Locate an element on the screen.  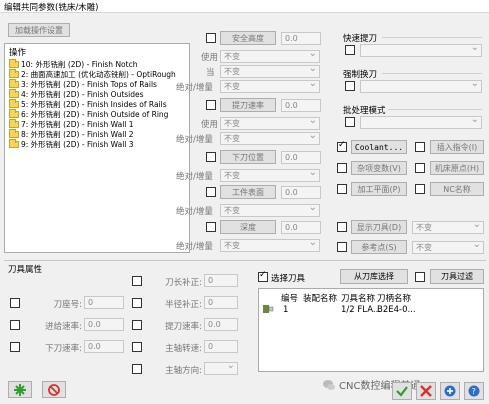
plane-checkbox is located at coordinates (342, 189).